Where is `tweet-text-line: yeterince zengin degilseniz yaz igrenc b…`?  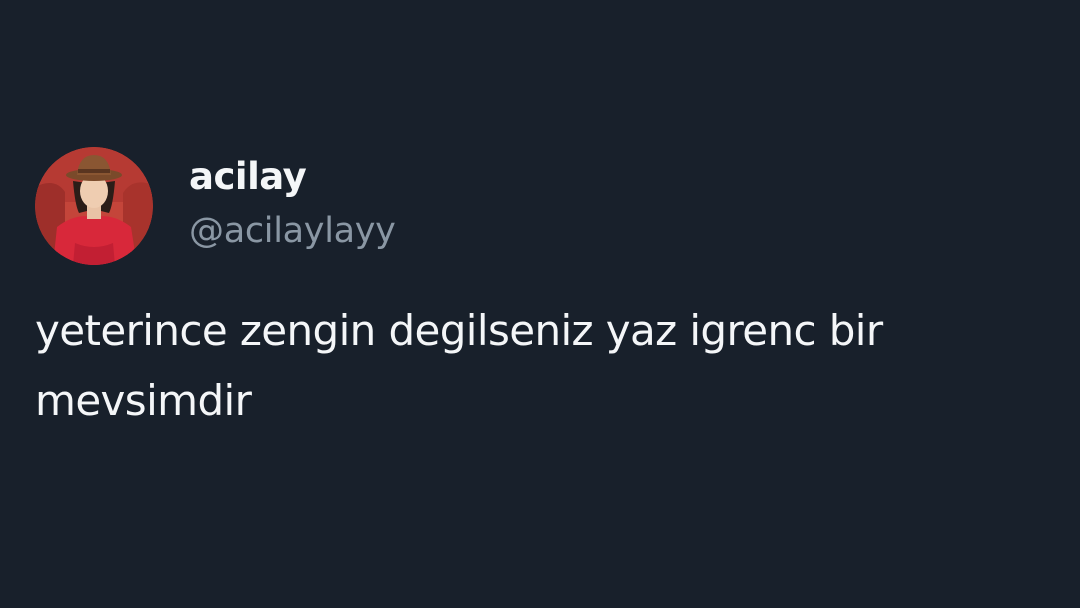
tweet-text-line: yeterince zengin degilseniz yaz igrenc b… is located at coordinates (459, 330).